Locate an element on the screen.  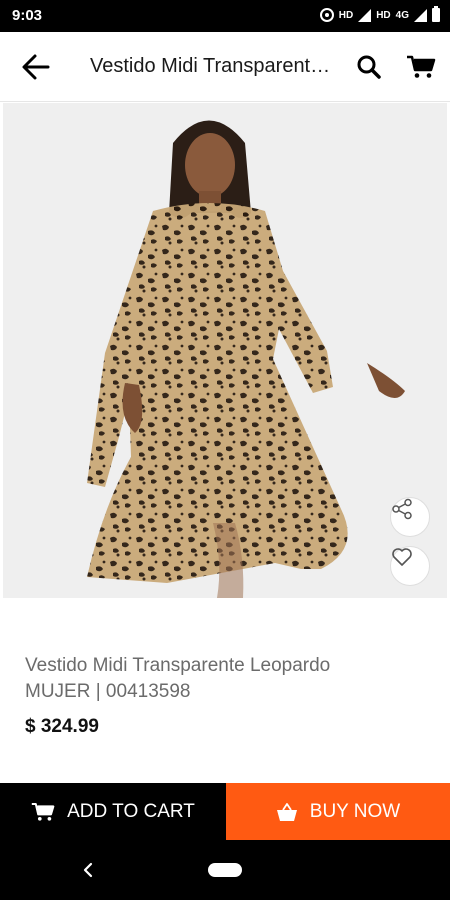
app-header: Vestido Midi Transparente Leopardo is located at coordinates (225, 67).